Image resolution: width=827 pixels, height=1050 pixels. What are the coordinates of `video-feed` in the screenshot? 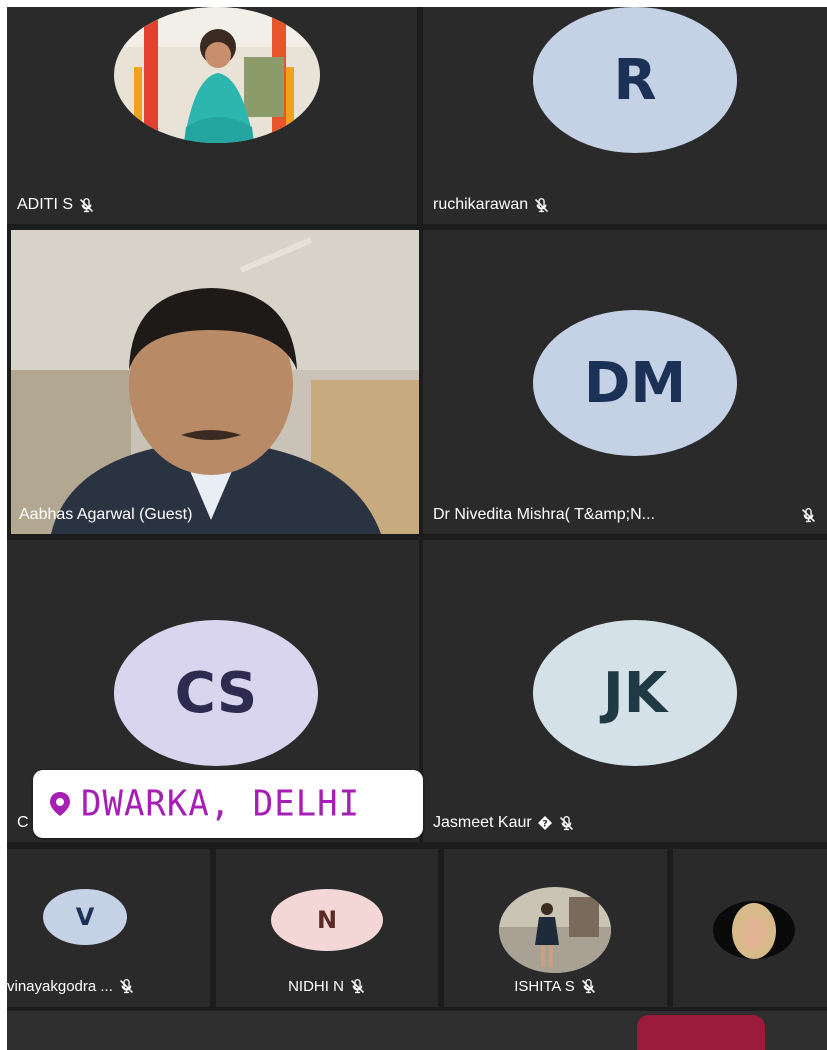 It's located at (215, 382).